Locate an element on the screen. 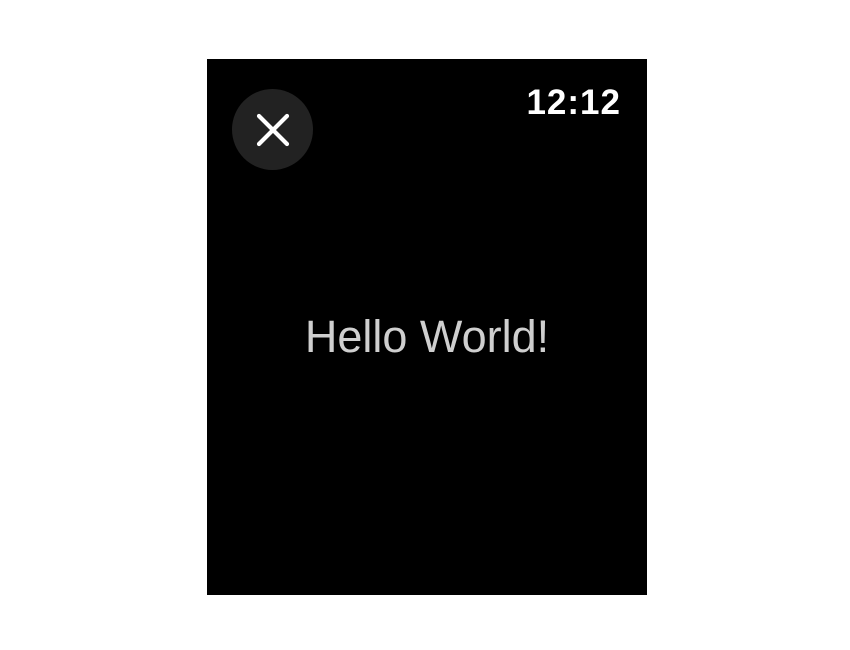  close-button is located at coordinates (272, 129).